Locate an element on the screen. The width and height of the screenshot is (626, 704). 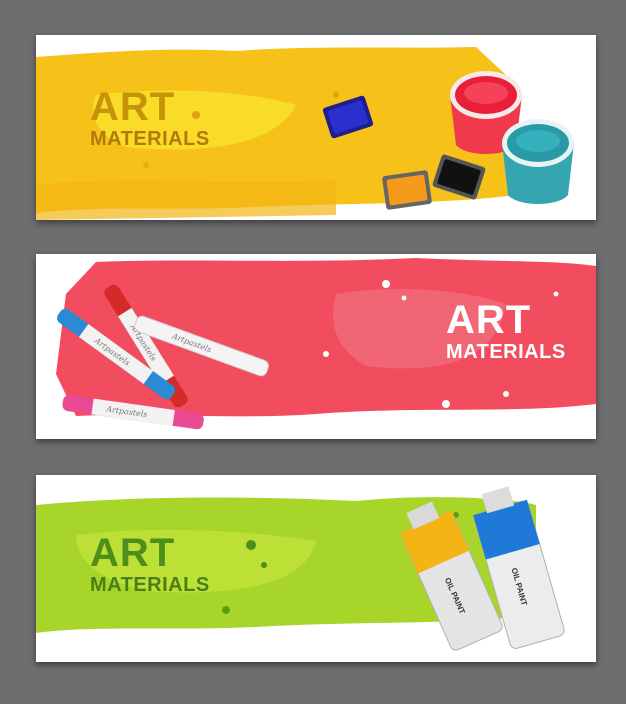
oil-paint-tubes-illustration: OIL PAINT OIL PAINT is located at coordinates (482, 568).